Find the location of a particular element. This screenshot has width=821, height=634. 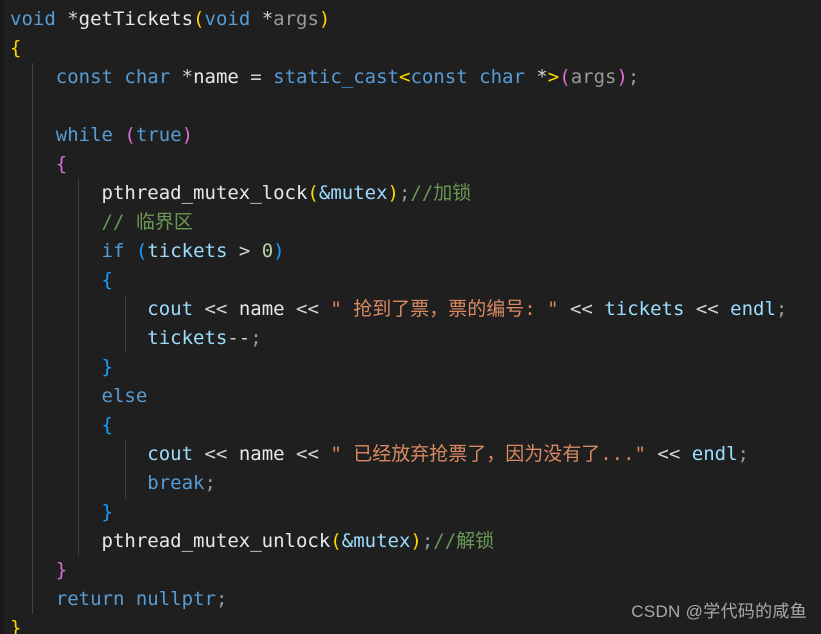

code-token: " 抢到了票，票的编号: " is located at coordinates (444, 309).